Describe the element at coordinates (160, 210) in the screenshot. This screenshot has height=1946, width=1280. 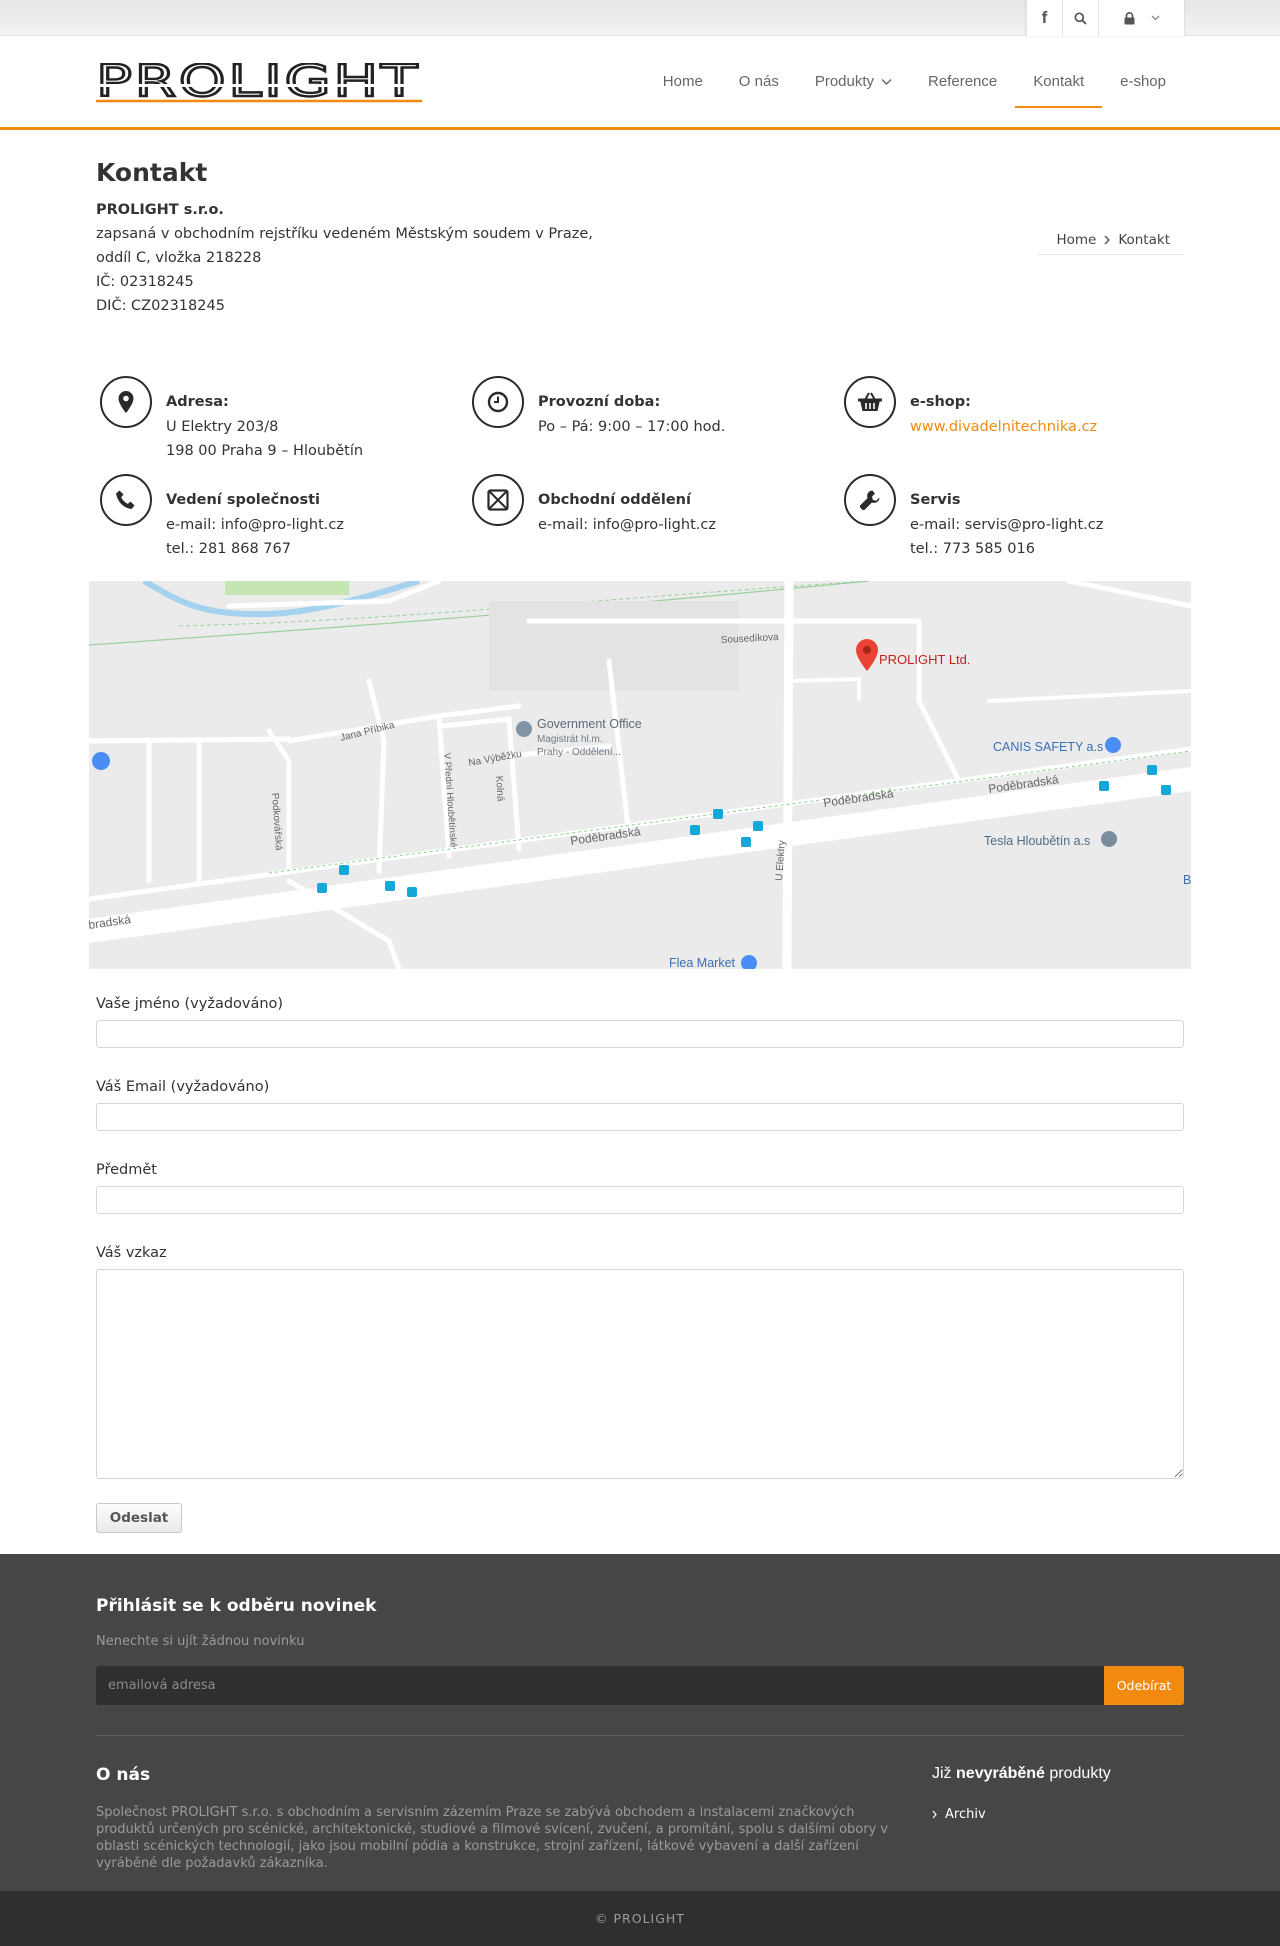
I see `company-name: PROLIGHT s.r.o.` at that location.